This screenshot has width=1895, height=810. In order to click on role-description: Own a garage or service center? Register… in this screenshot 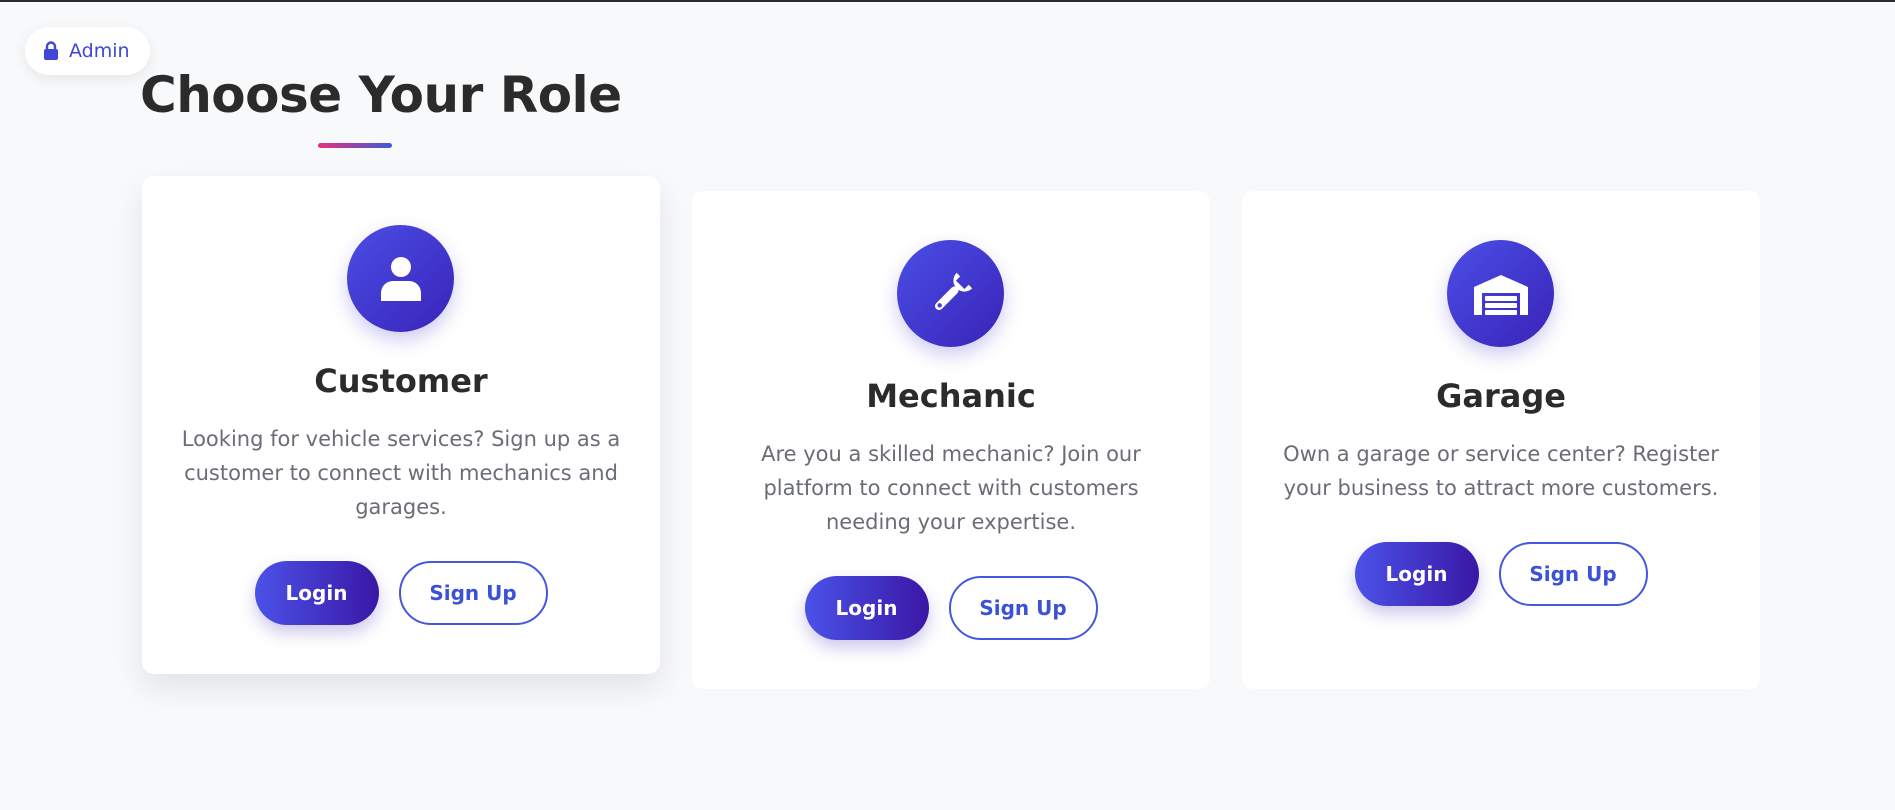, I will do `click(1501, 471)`.